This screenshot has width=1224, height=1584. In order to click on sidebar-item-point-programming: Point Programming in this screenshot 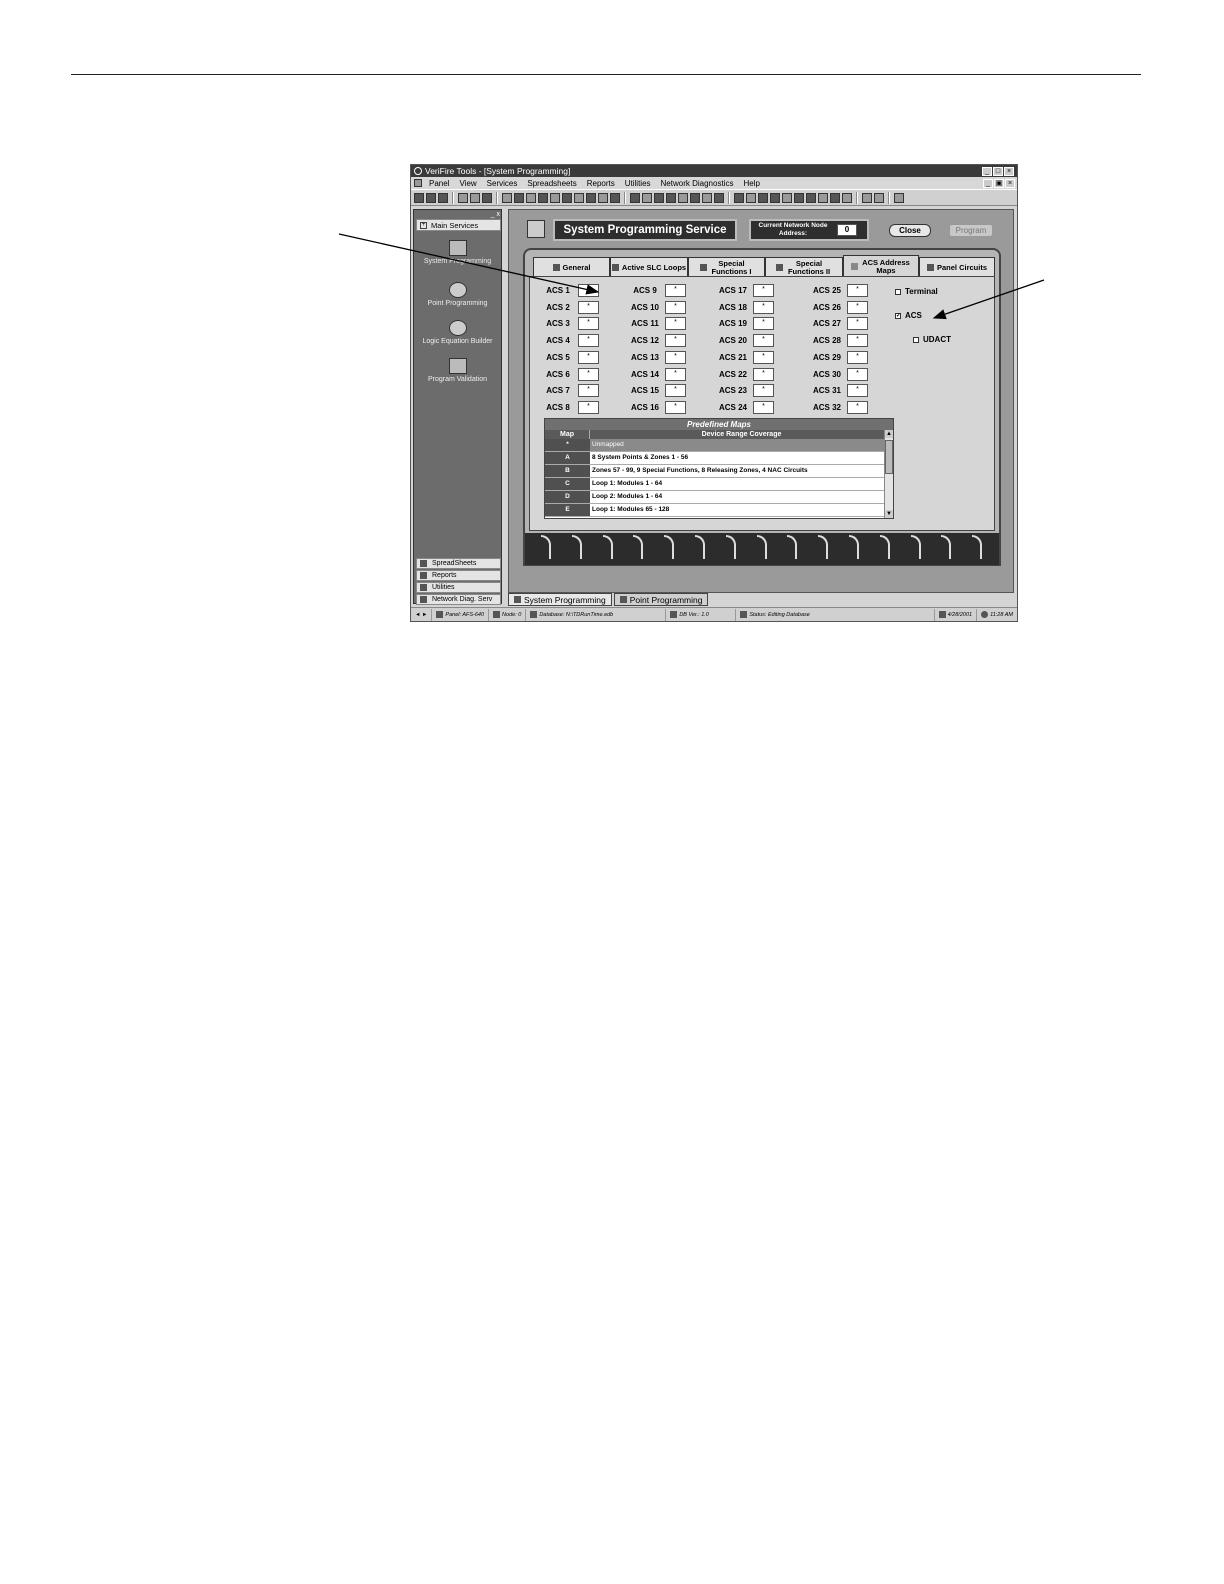, I will do `click(457, 294)`.